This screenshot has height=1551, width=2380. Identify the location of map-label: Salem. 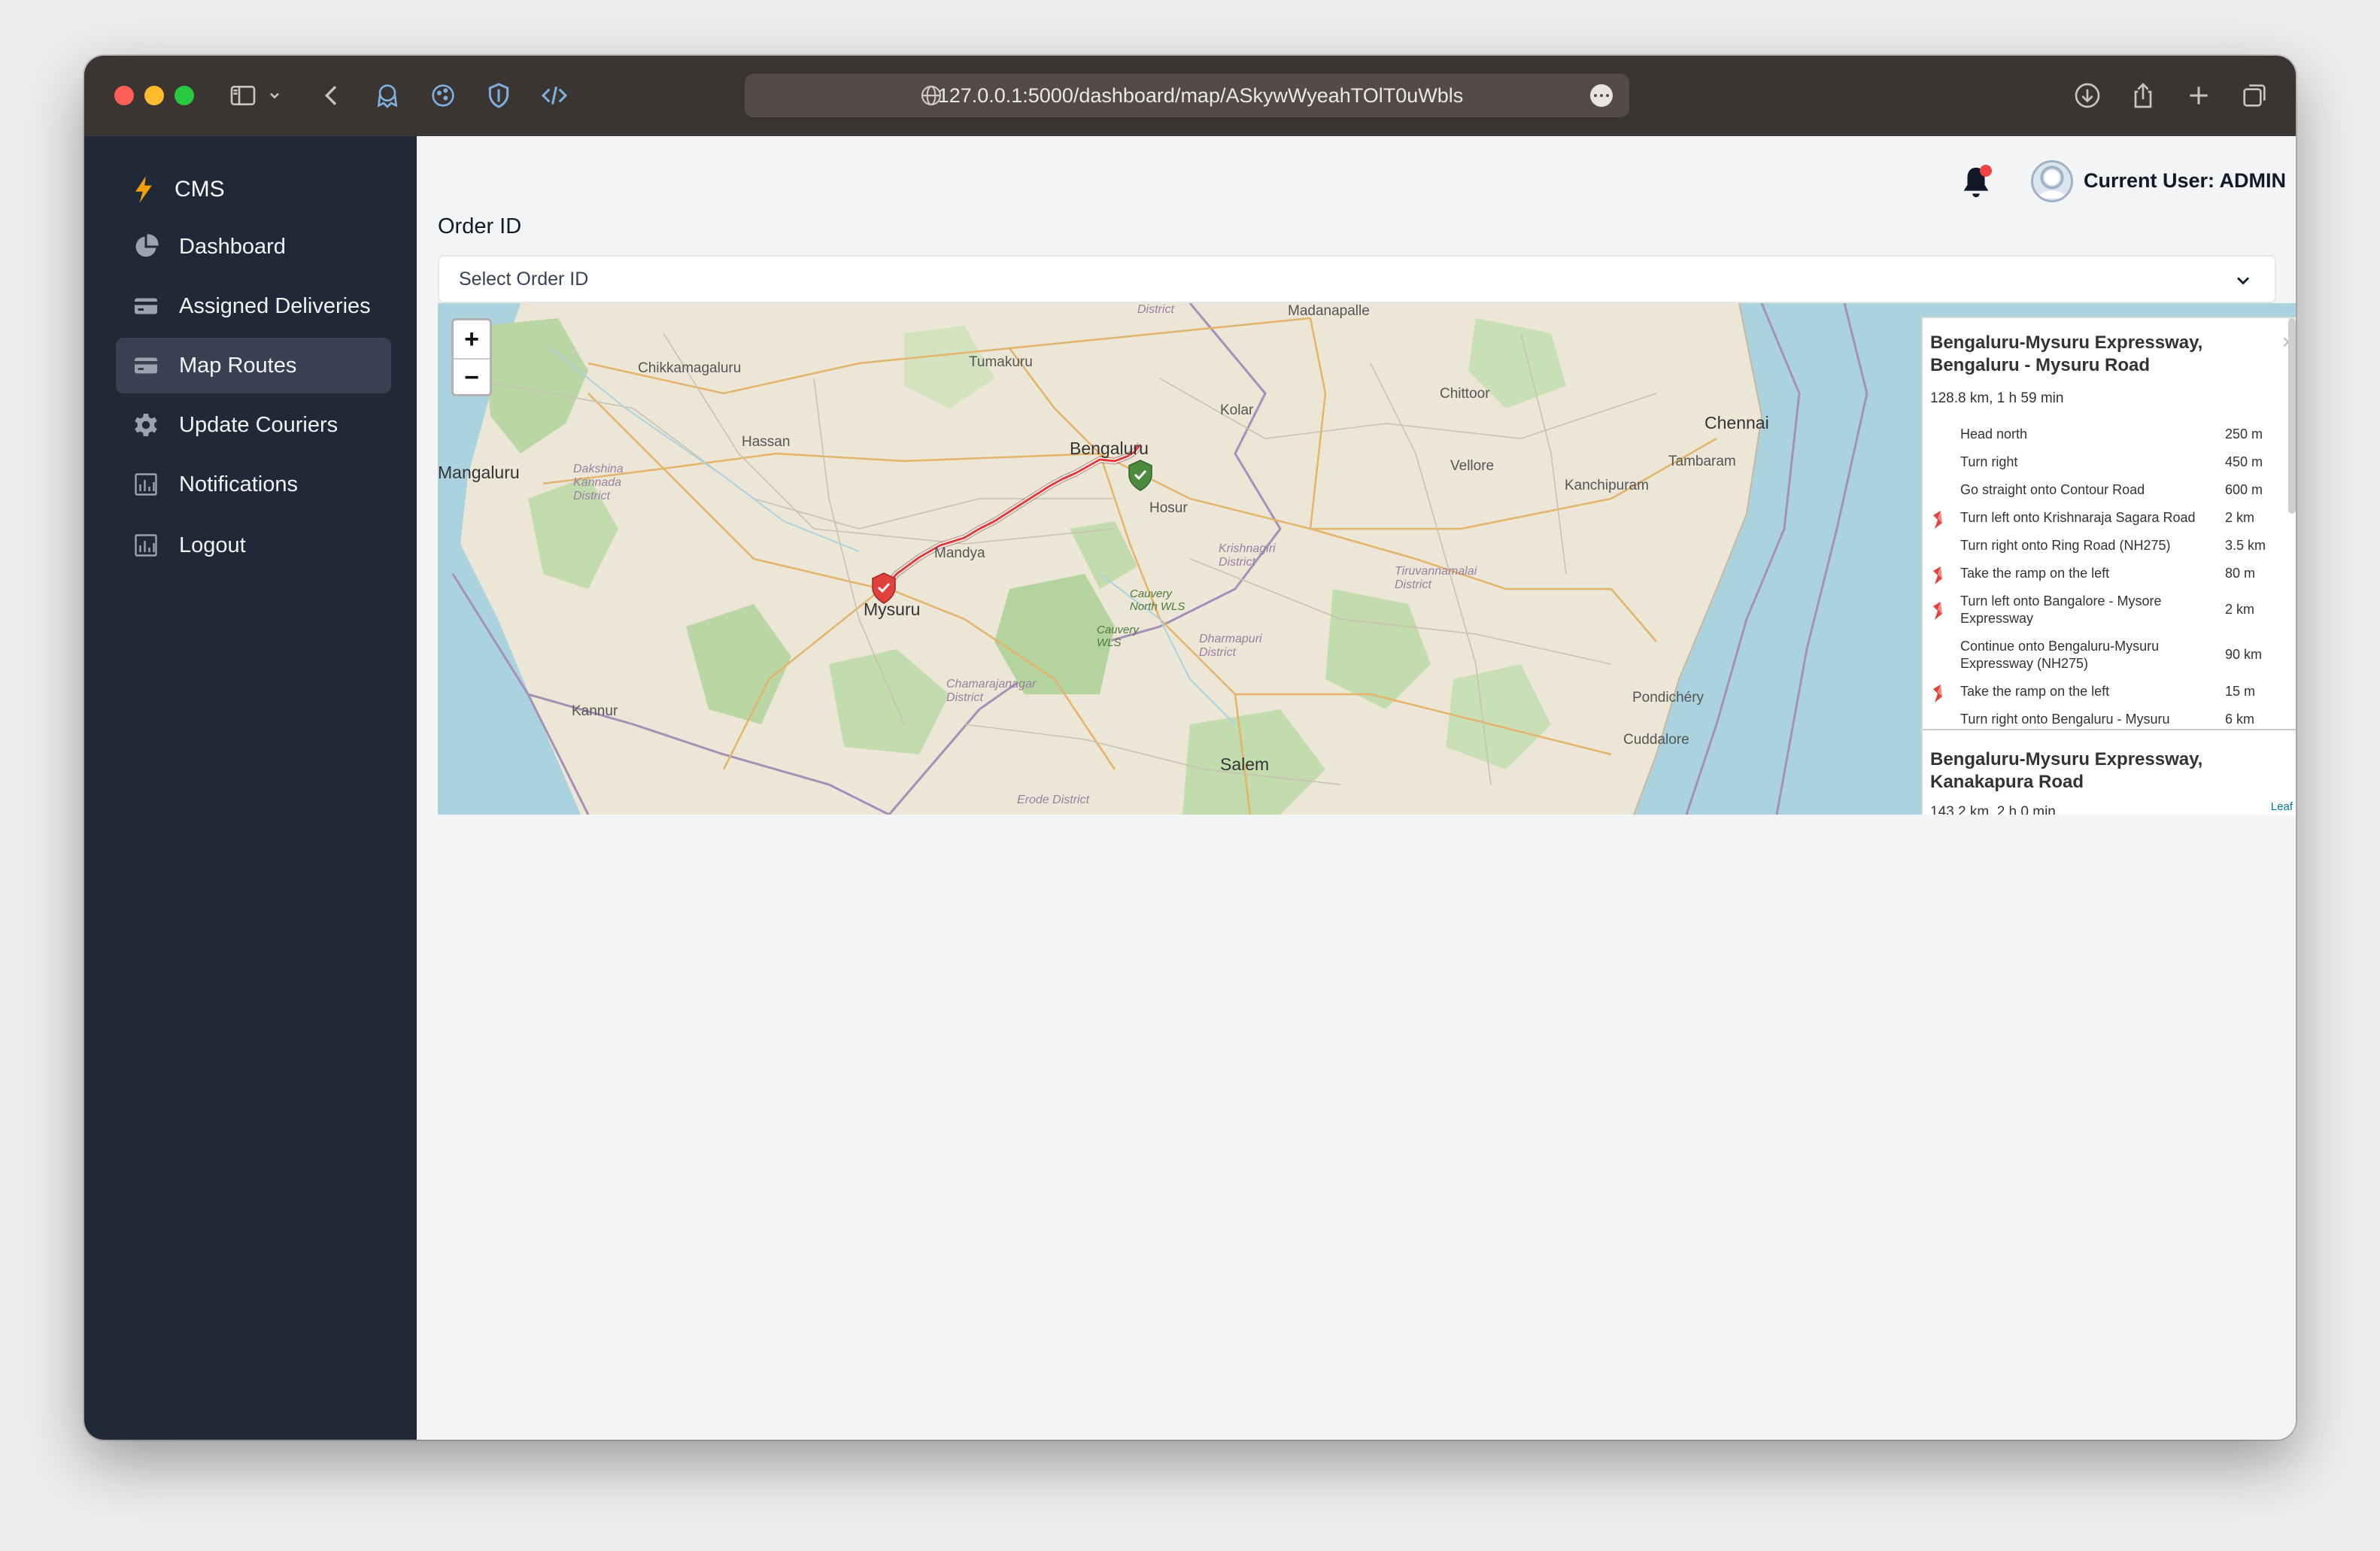
(1245, 764).